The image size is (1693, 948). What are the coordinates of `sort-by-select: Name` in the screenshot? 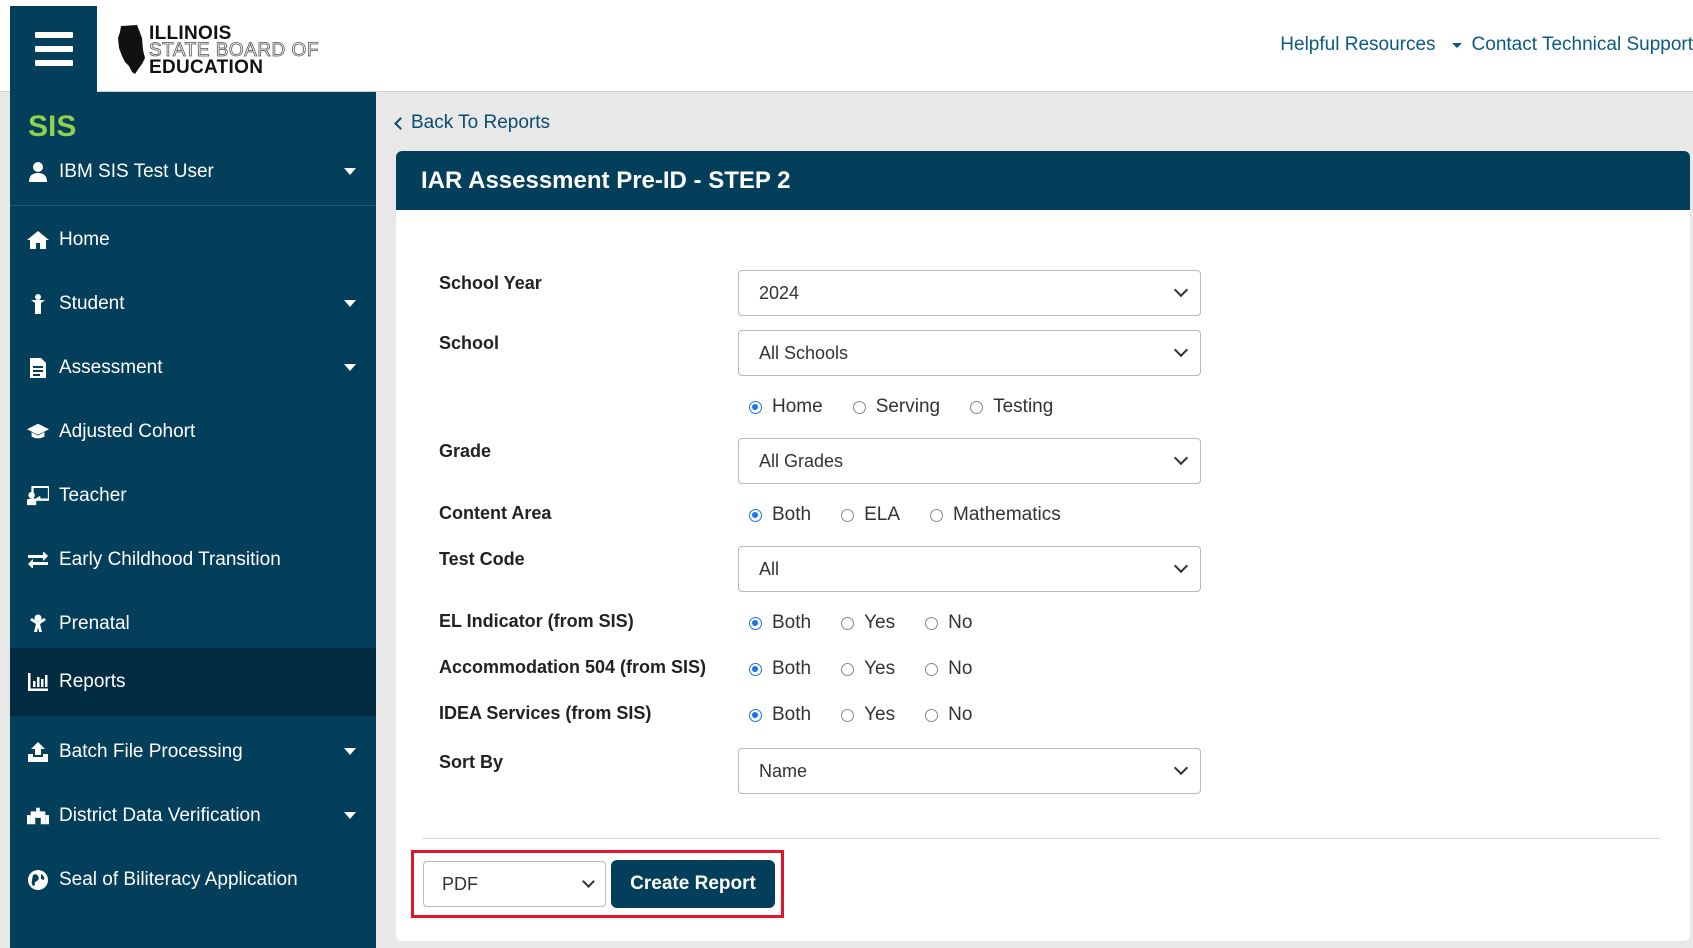 It's located at (969, 771).